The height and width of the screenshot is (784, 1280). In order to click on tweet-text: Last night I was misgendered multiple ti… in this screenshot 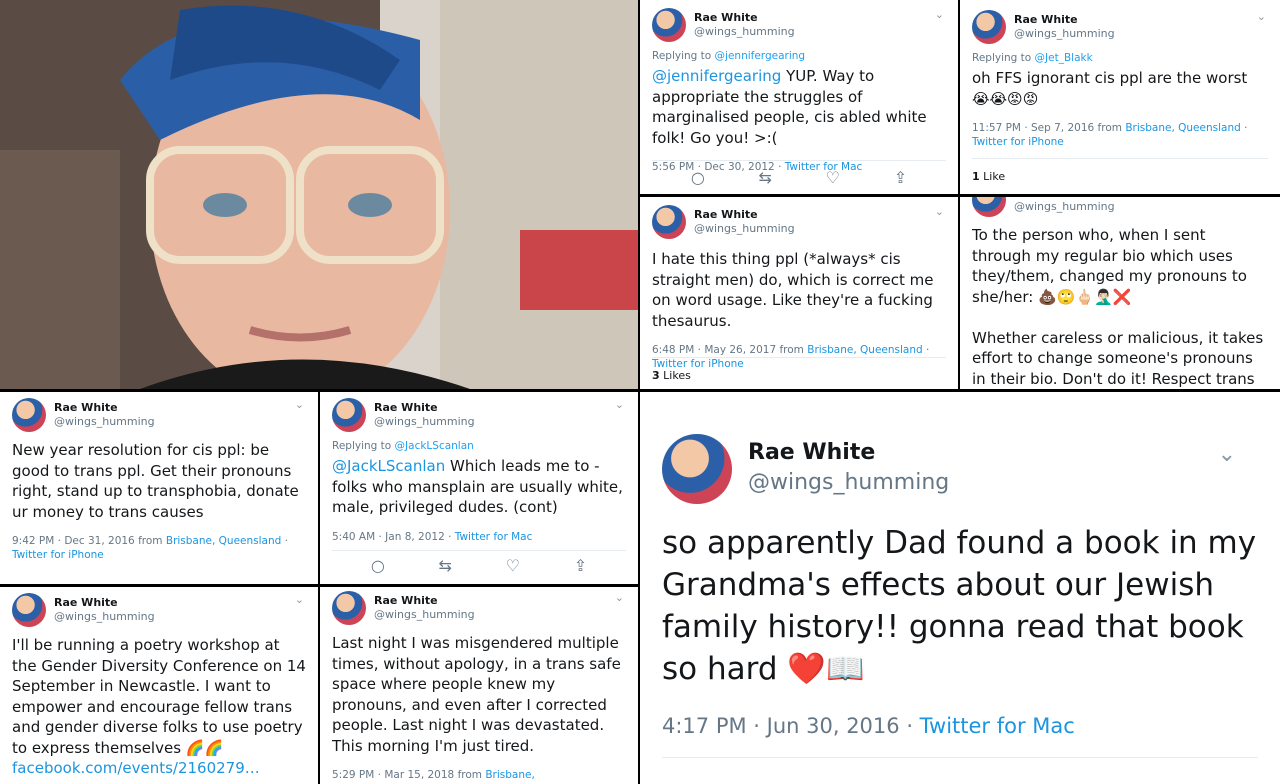, I will do `click(479, 694)`.